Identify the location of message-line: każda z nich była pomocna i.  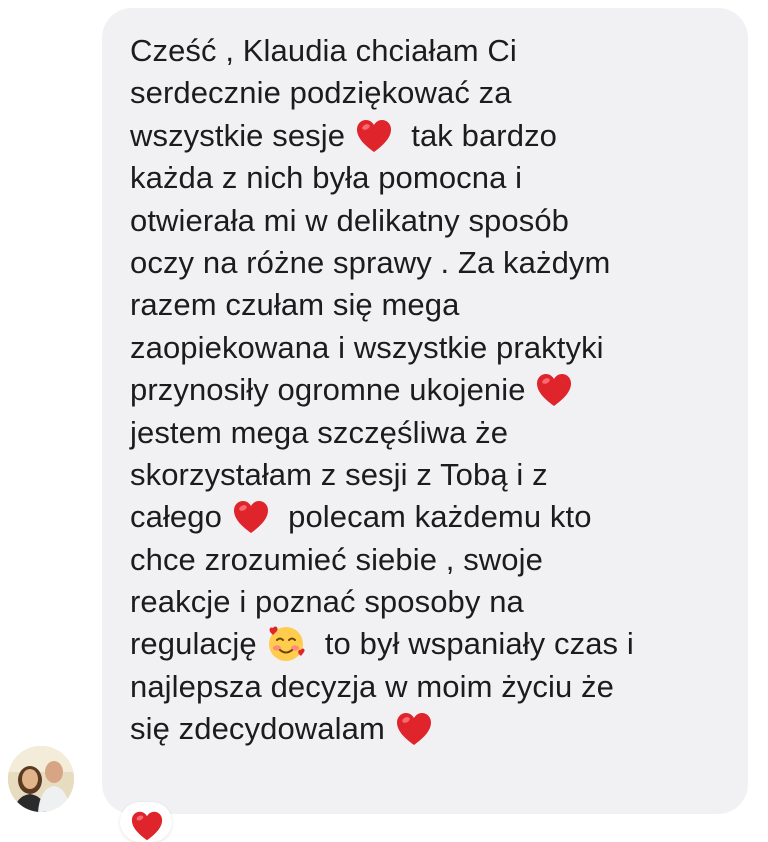
(429, 178).